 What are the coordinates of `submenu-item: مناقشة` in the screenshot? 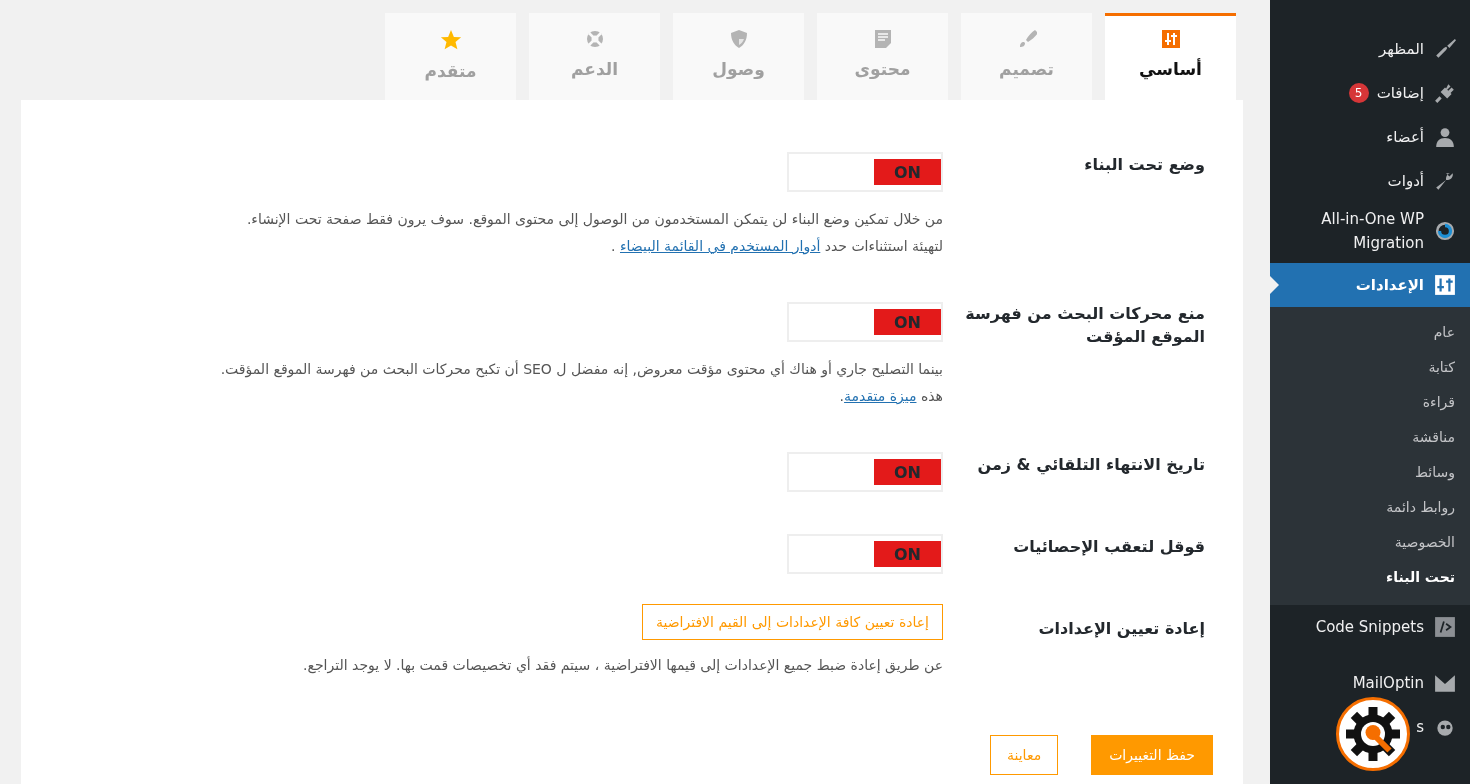 It's located at (1370, 437).